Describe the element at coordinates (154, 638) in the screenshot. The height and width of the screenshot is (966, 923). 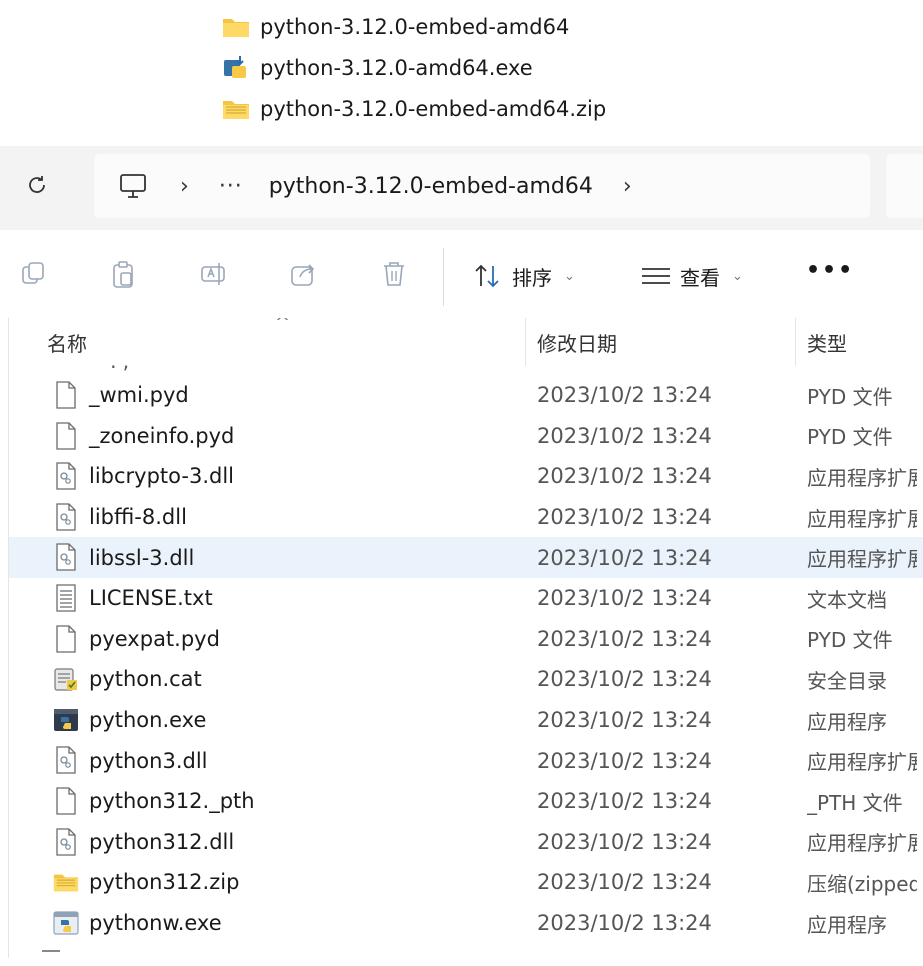
I see `file-name: pyexpat.pyd` at that location.